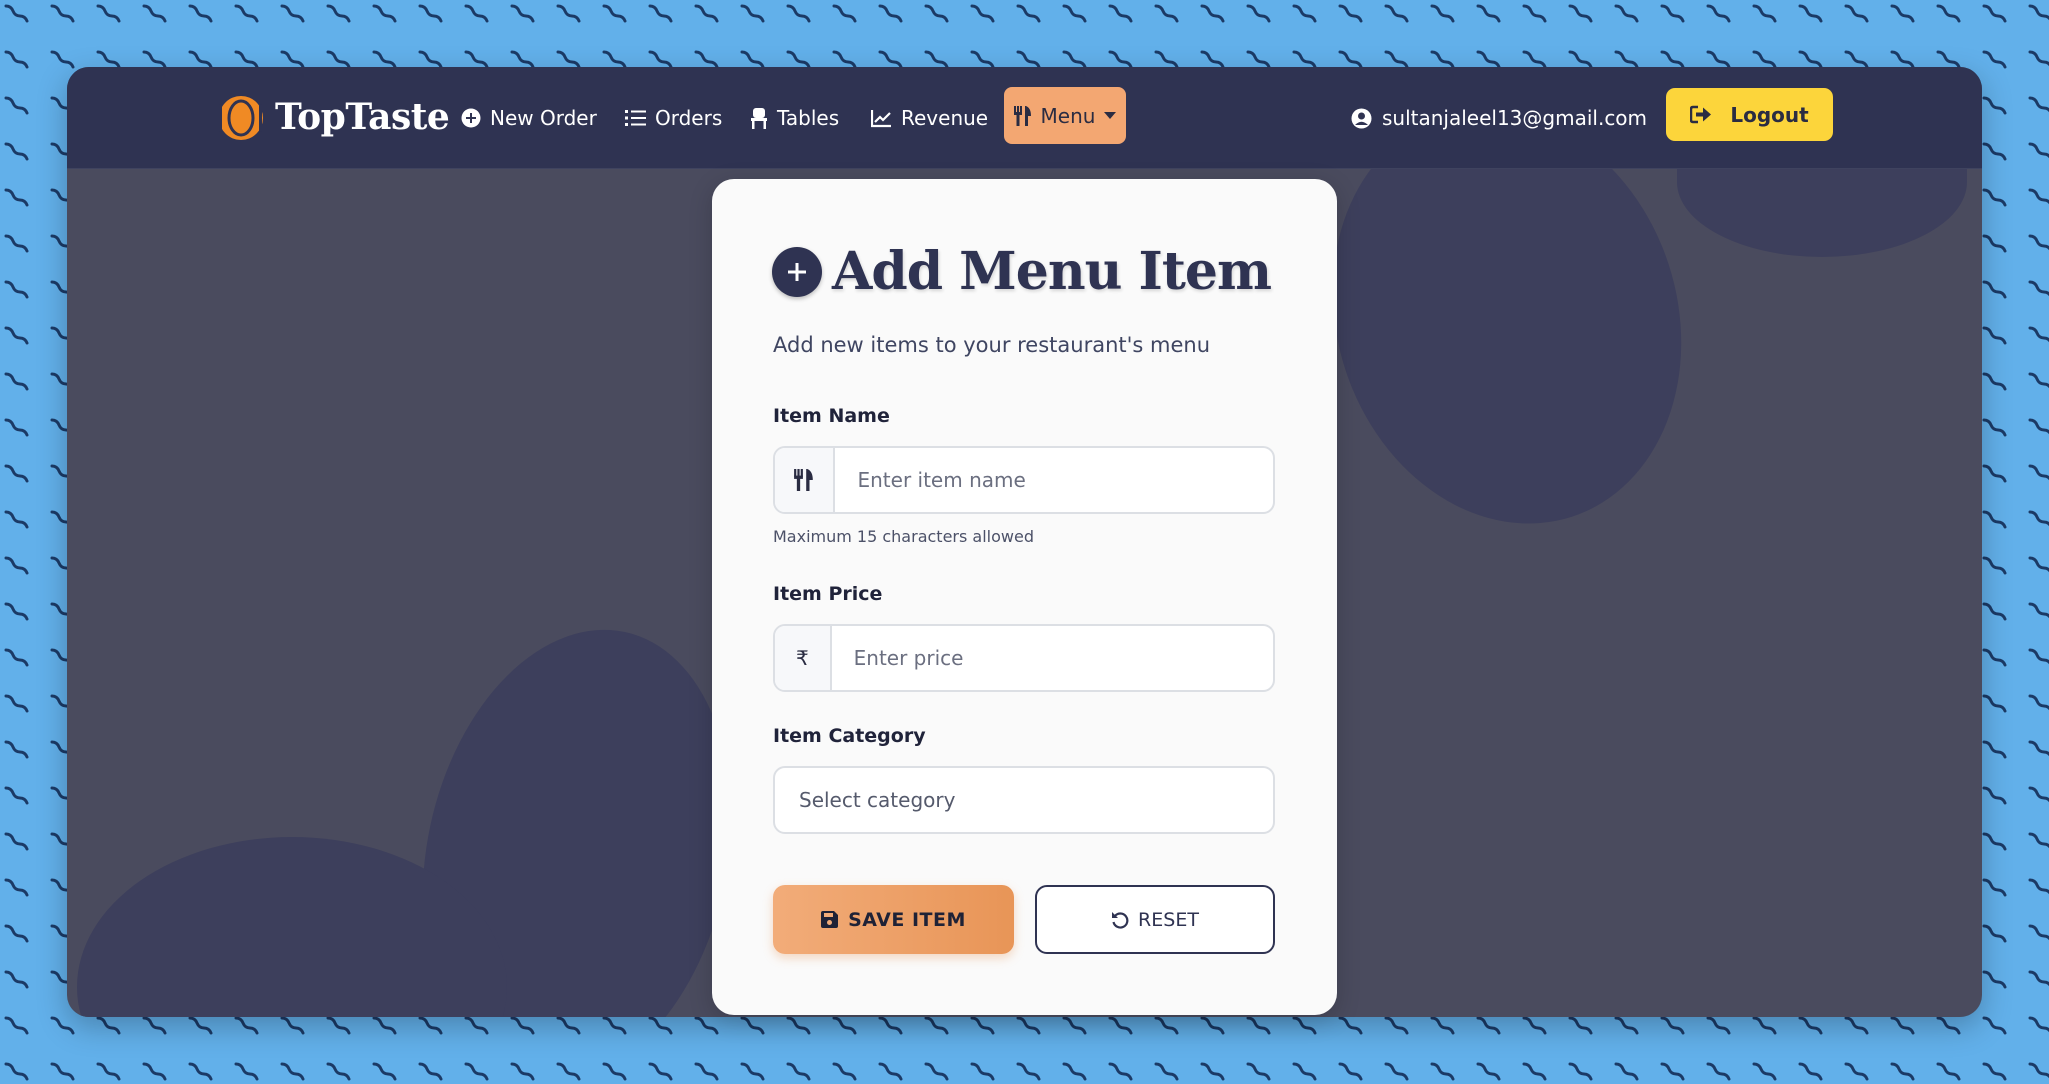 Image resolution: width=2049 pixels, height=1084 pixels. I want to click on plus-icon, so click(797, 271).